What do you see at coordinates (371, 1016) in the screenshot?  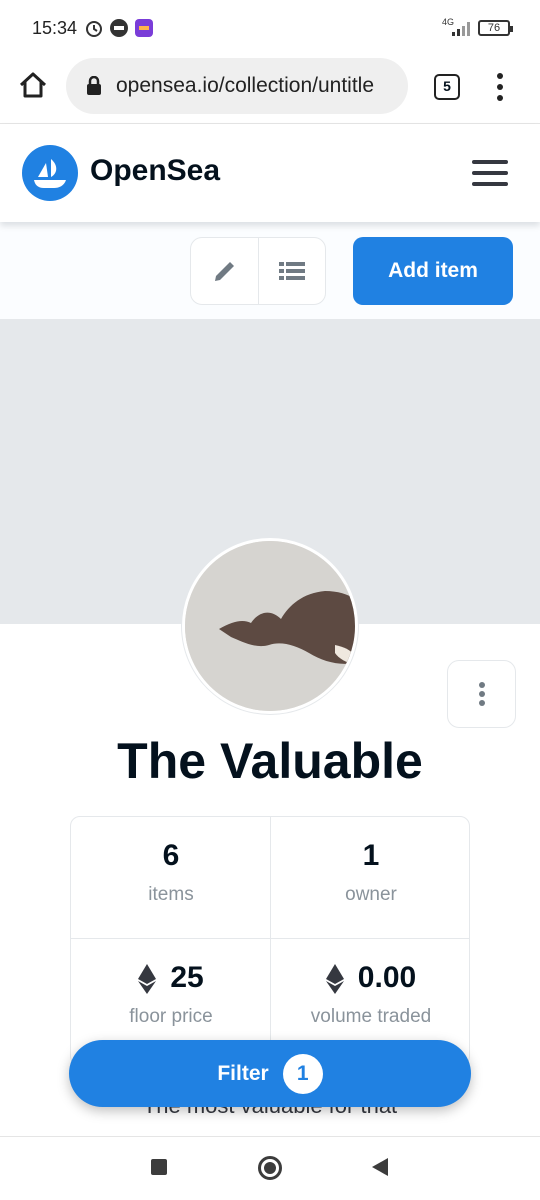 I see `stat-label: volume traded` at bounding box center [371, 1016].